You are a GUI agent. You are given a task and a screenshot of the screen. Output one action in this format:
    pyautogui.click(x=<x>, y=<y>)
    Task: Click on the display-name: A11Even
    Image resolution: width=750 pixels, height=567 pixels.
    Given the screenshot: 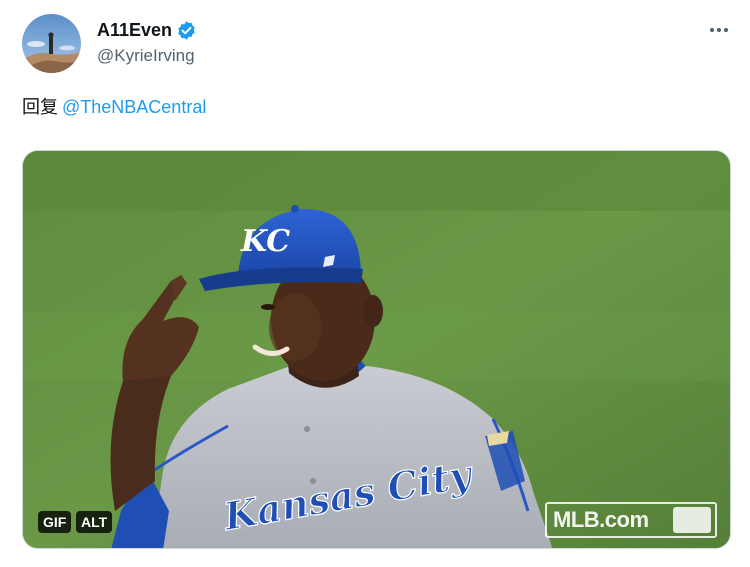 What is the action you would take?
    pyautogui.click(x=134, y=30)
    